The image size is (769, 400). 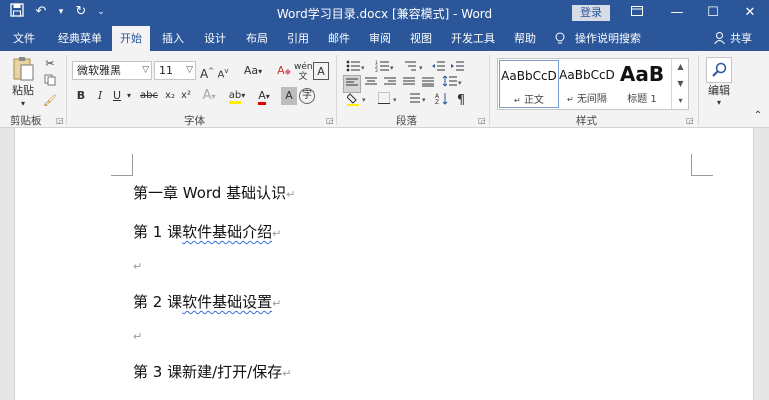 What do you see at coordinates (204, 74) in the screenshot?
I see `grow-font-label: A` at bounding box center [204, 74].